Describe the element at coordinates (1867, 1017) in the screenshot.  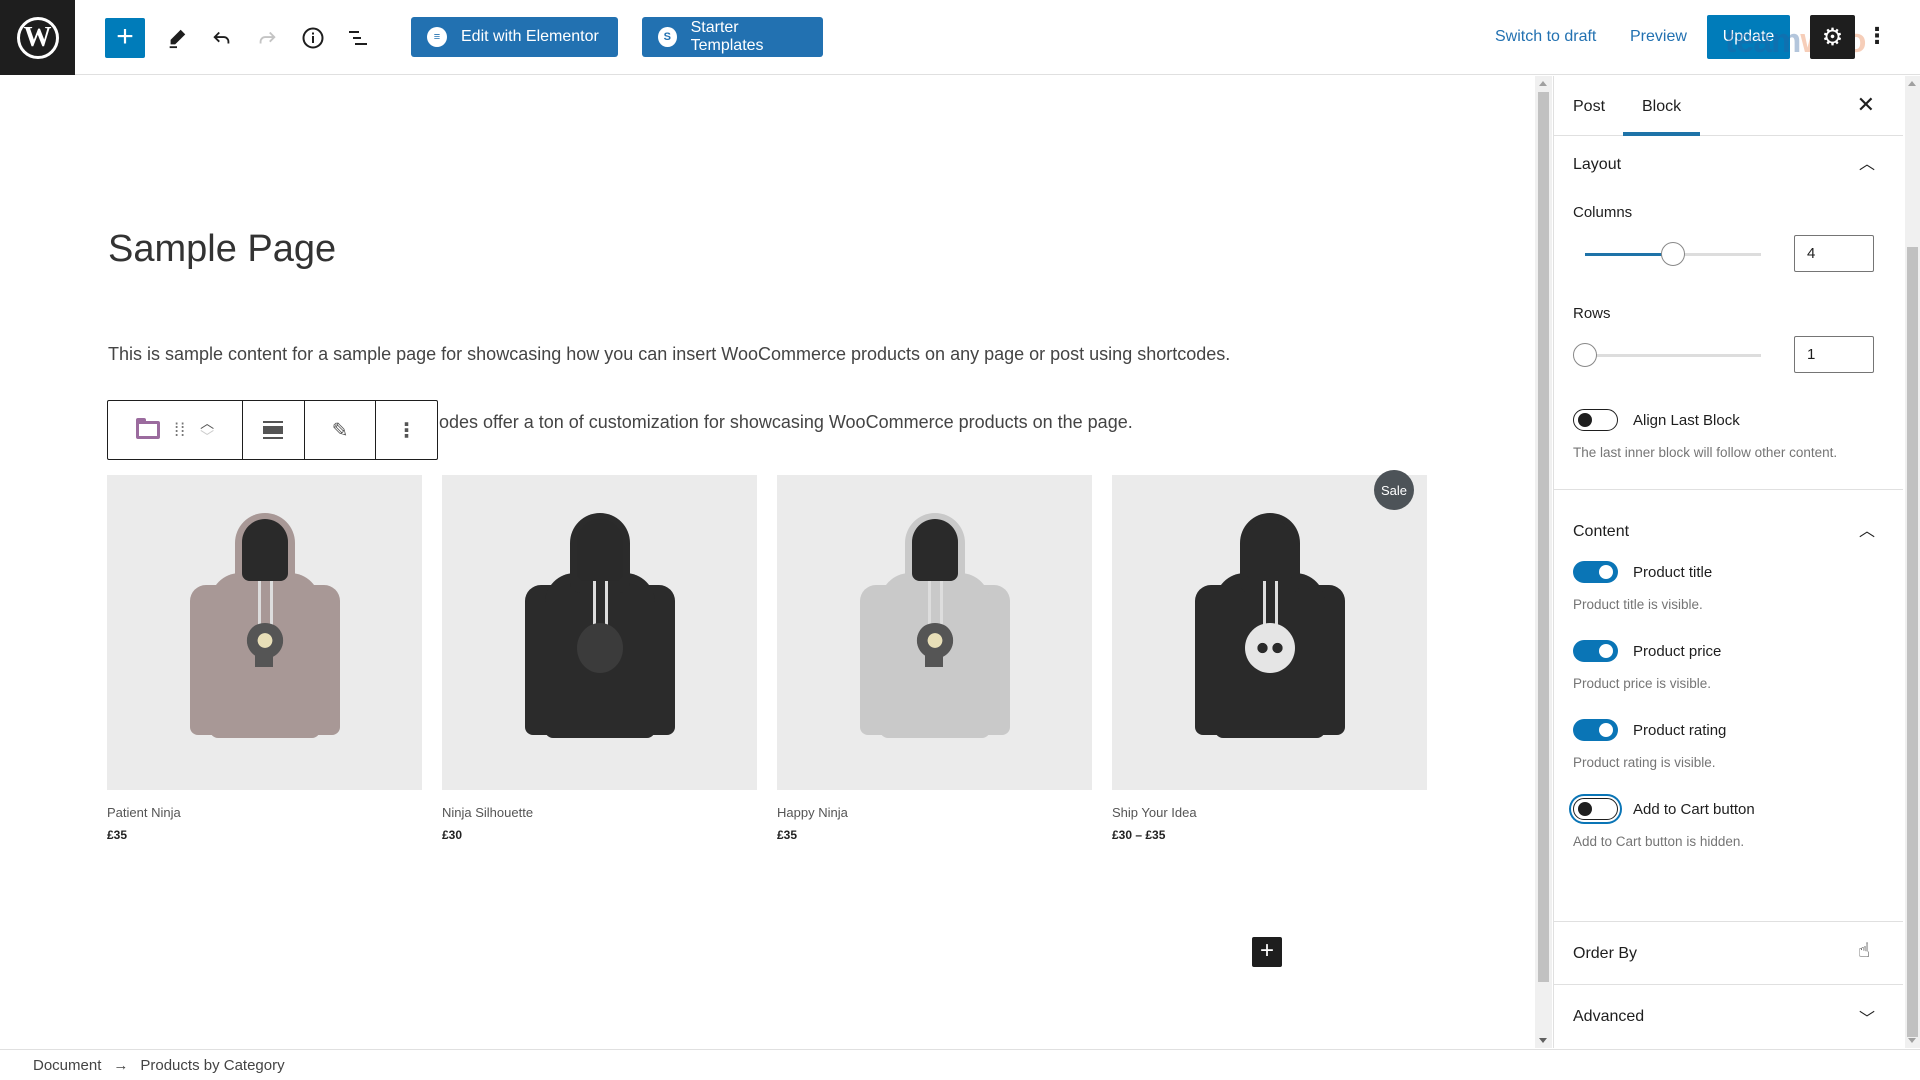
I see `chevron-down-icon: ﹀` at that location.